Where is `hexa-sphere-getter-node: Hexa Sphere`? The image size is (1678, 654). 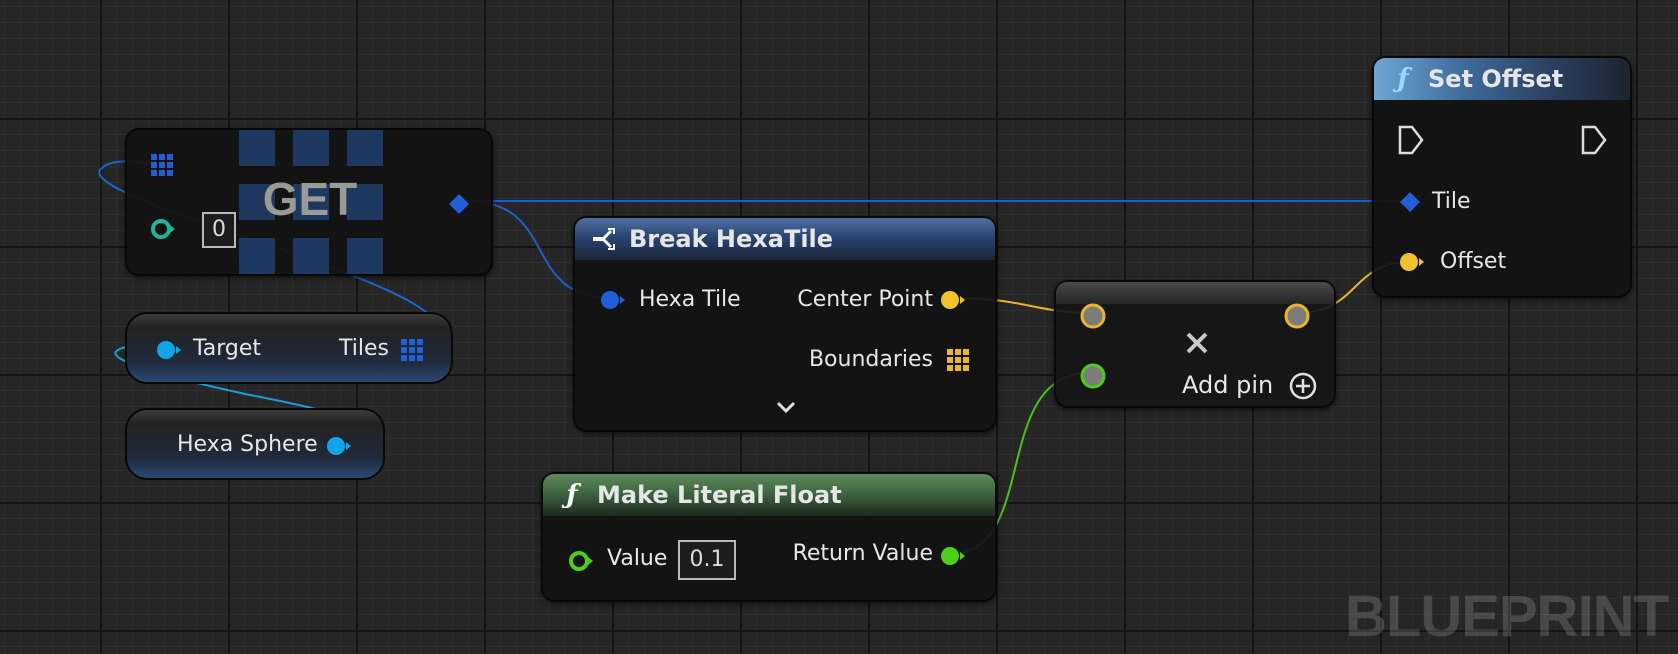
hexa-sphere-getter-node: Hexa Sphere is located at coordinates (255, 444).